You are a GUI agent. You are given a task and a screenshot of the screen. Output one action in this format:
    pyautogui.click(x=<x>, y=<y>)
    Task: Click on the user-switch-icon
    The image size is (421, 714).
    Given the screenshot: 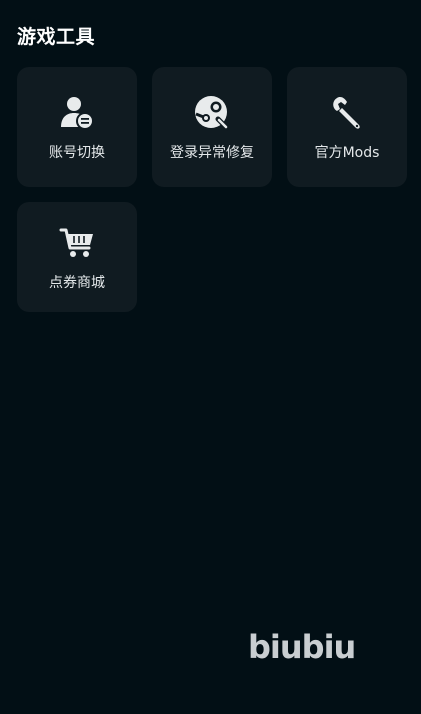 What is the action you would take?
    pyautogui.click(x=77, y=113)
    